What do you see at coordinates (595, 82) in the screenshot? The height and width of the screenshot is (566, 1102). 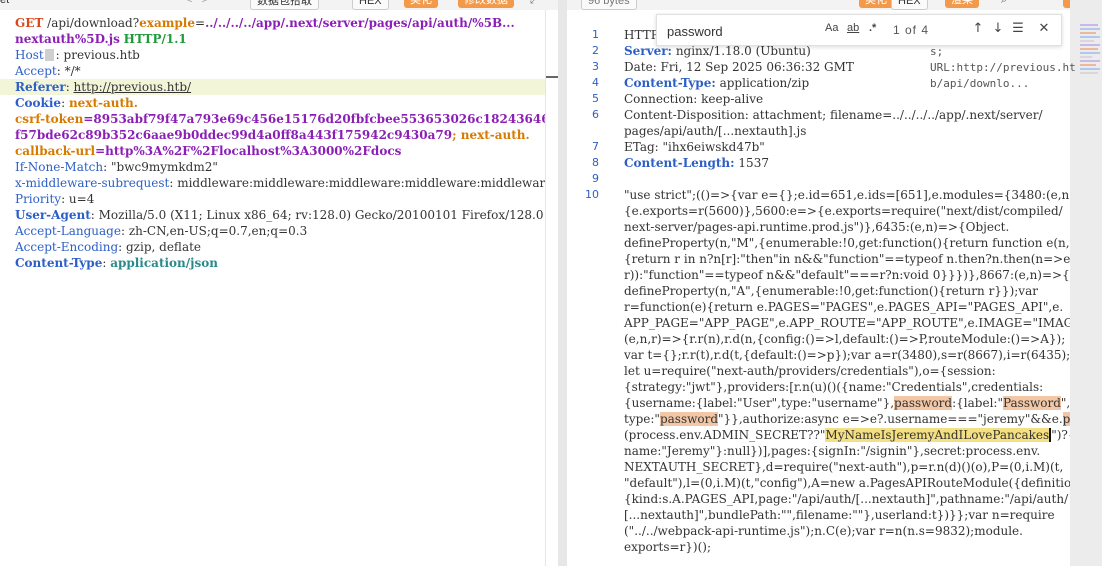 I see `line-number: 4` at bounding box center [595, 82].